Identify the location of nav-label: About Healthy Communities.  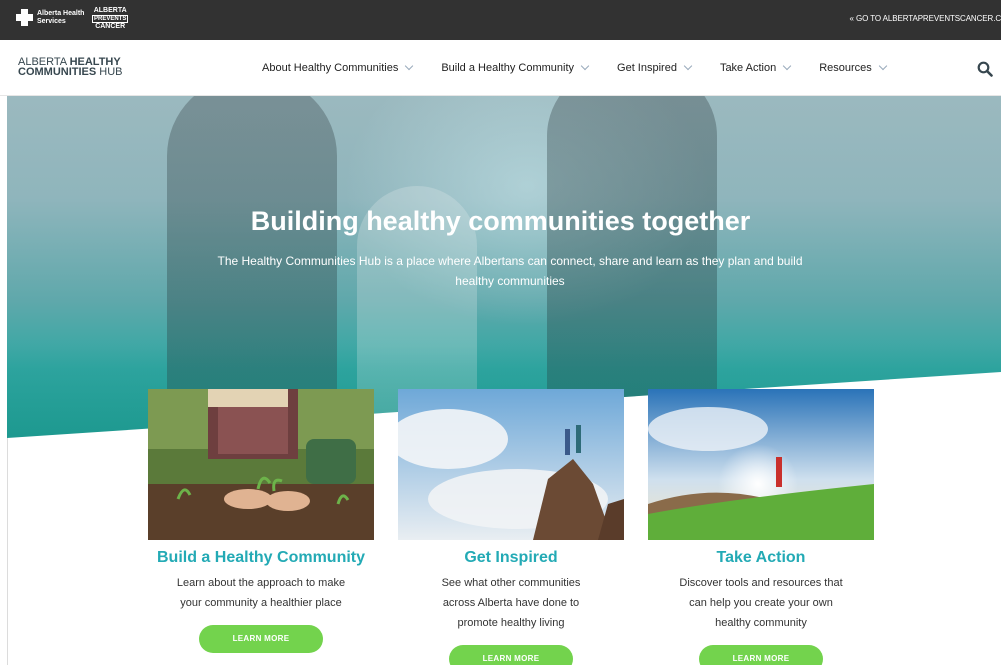
(330, 68).